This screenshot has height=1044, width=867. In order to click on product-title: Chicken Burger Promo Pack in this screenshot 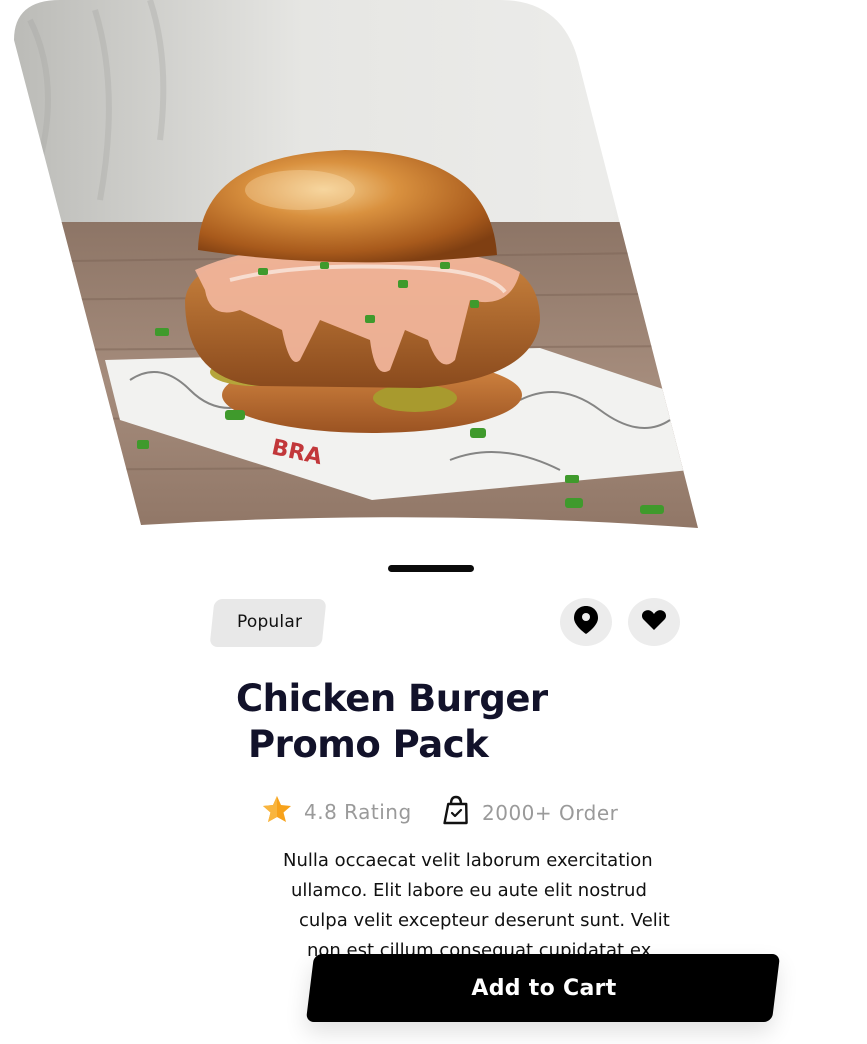, I will do `click(392, 722)`.